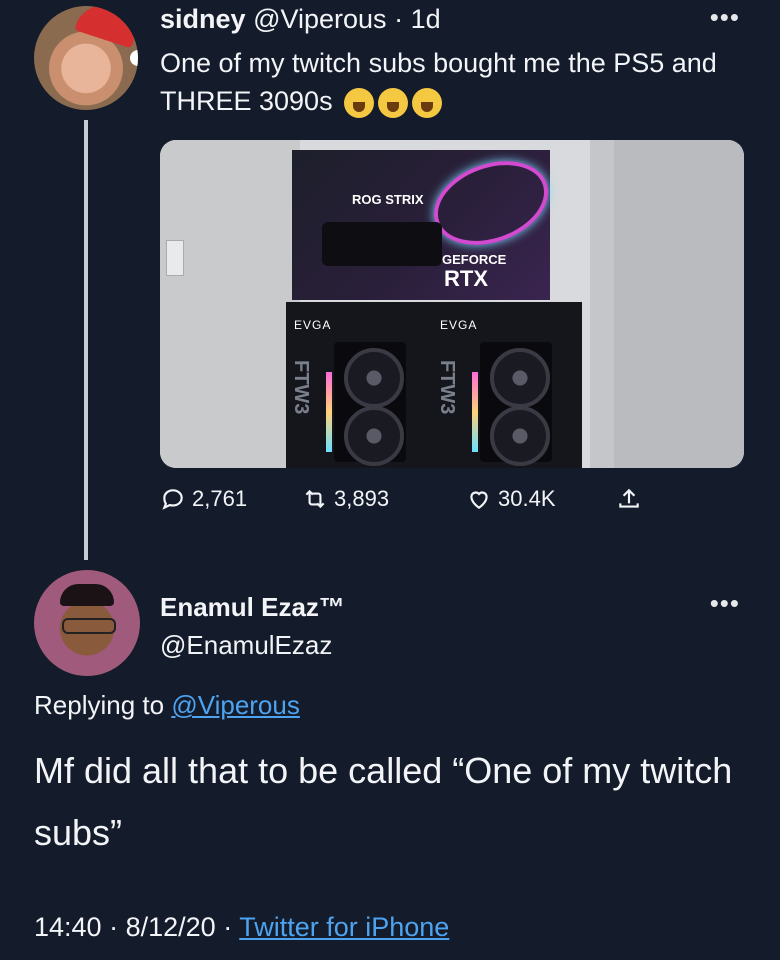  I want to click on tweet-actions: 2,761 3,893 30.4K, so click(410, 504).